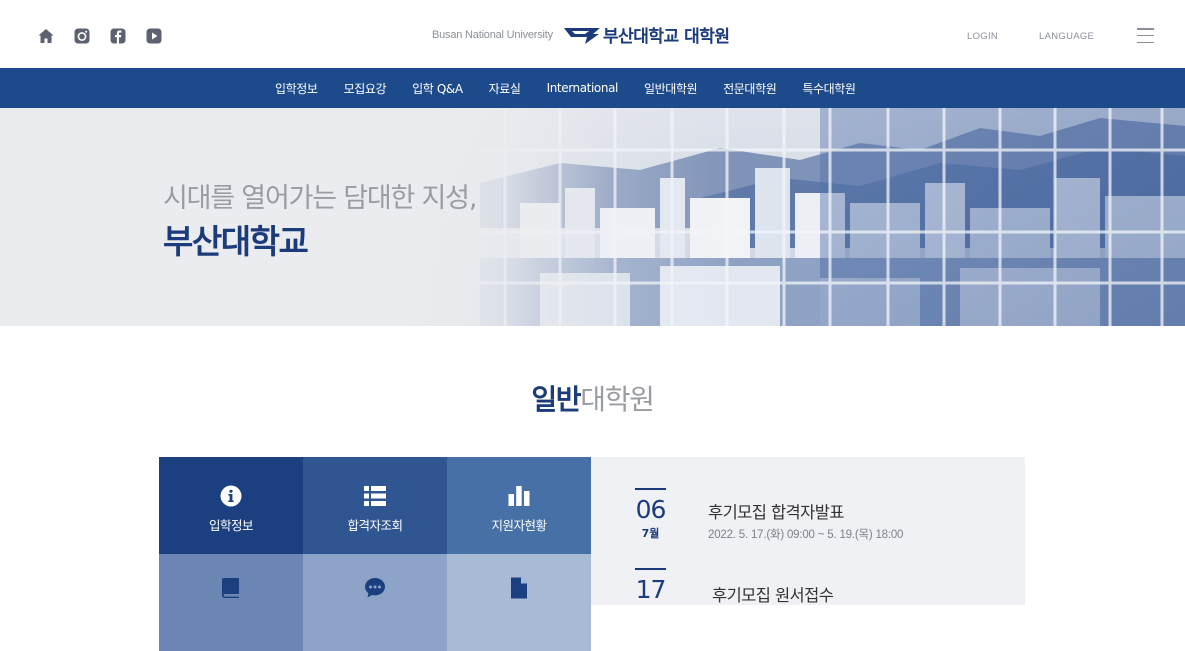 The width and height of the screenshot is (1185, 651). Describe the element at coordinates (617, 399) in the screenshot. I see `section-title-light: 대학원` at that location.